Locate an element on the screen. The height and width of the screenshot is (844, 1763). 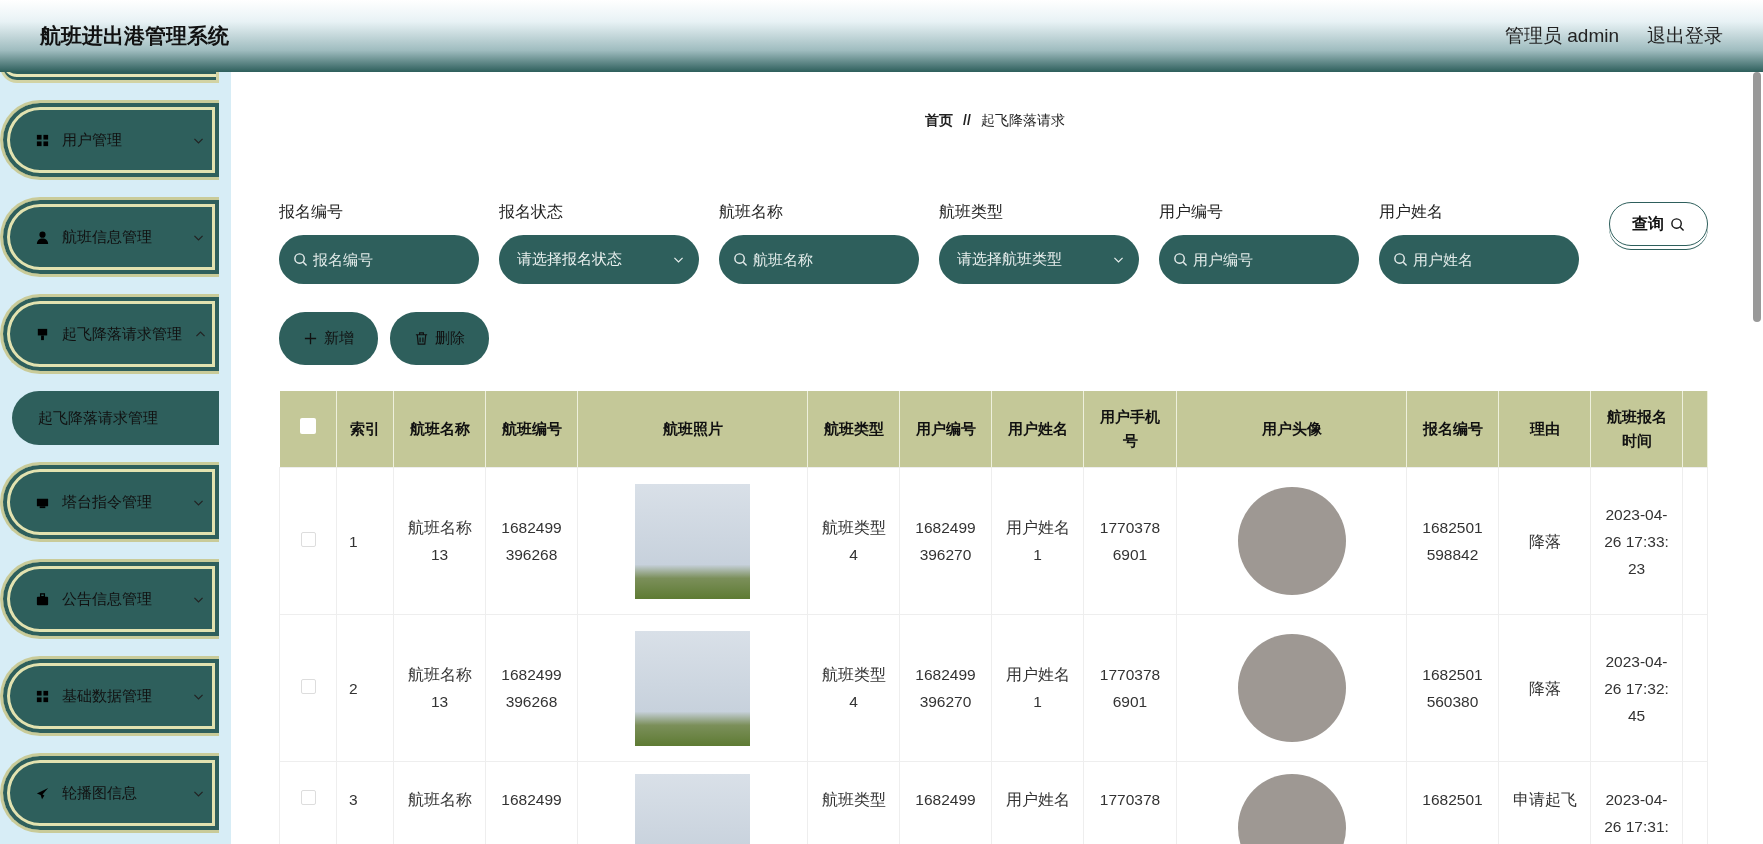
menu-item: 轮播图信息 is located at coordinates (109, 793).